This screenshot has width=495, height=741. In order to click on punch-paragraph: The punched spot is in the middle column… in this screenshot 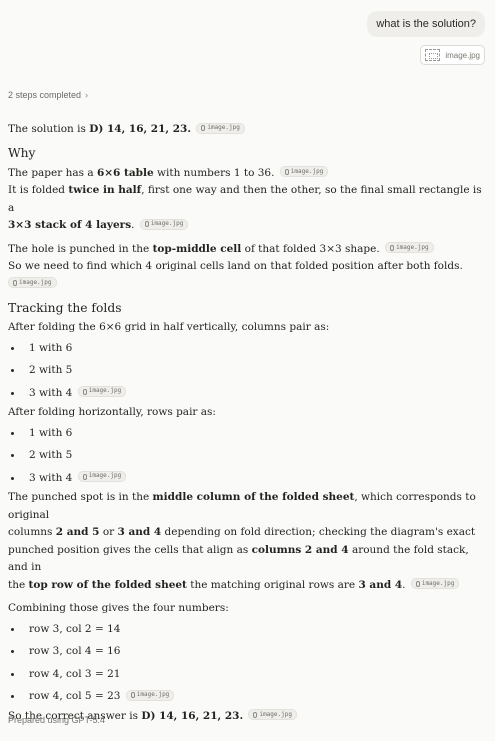, I will do `click(242, 541)`.